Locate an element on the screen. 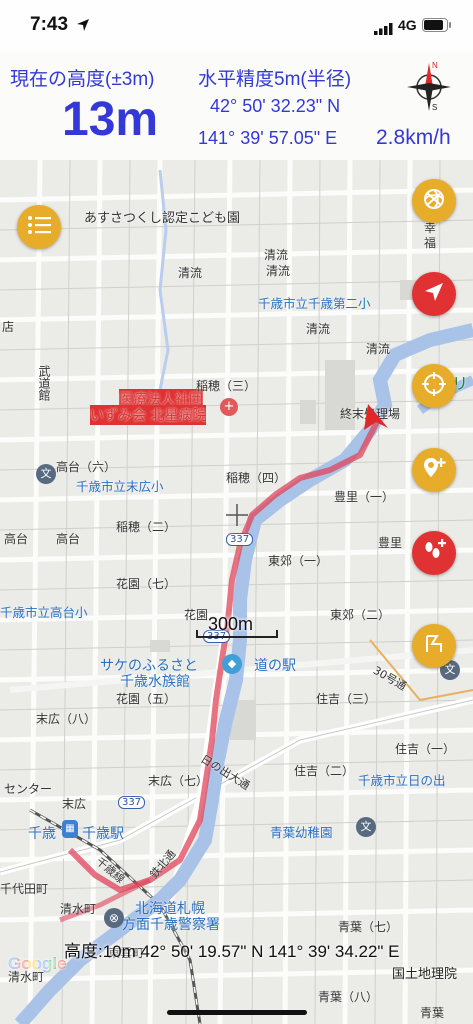 The width and height of the screenshot is (473, 1024). map-label-kodomoen: あすさつくし認定こども園 is located at coordinates (162, 218).